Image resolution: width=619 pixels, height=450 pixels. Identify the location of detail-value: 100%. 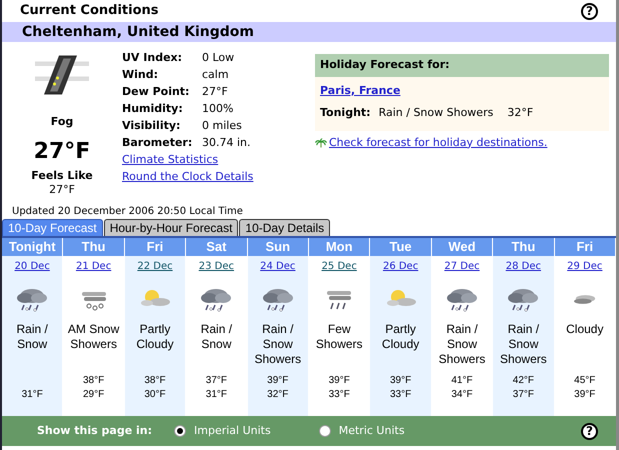
(218, 109).